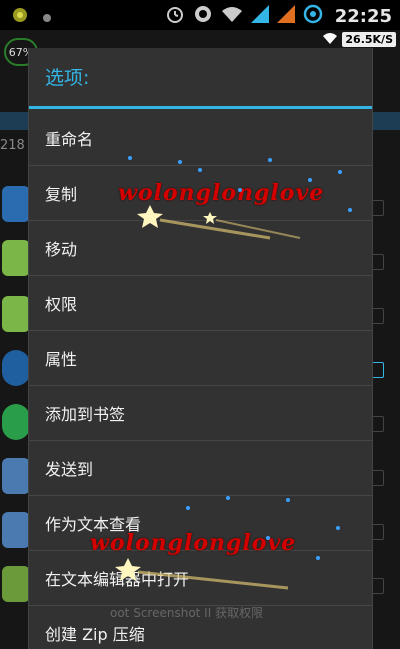 Image resolution: width=400 pixels, height=649 pixels. What do you see at coordinates (175, 16) in the screenshot?
I see `alarm-icon` at bounding box center [175, 16].